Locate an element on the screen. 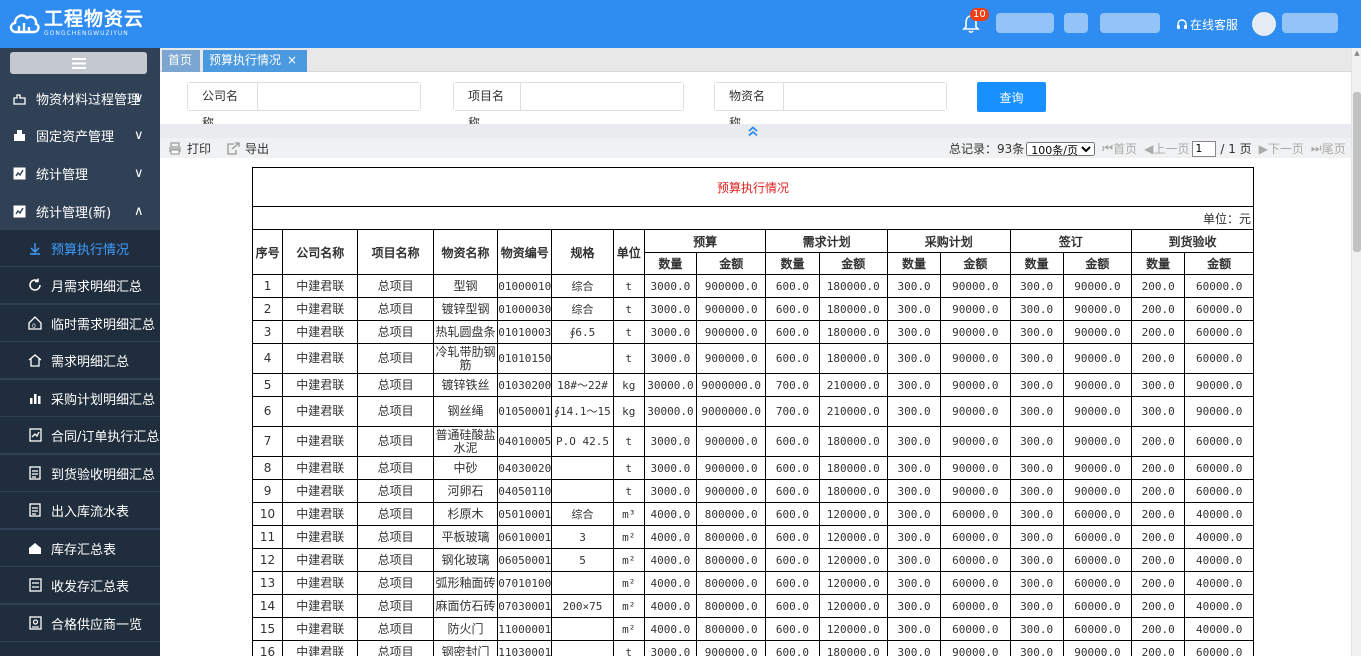 This screenshot has width=1361, height=656. cell-spec: 3 is located at coordinates (582, 537).